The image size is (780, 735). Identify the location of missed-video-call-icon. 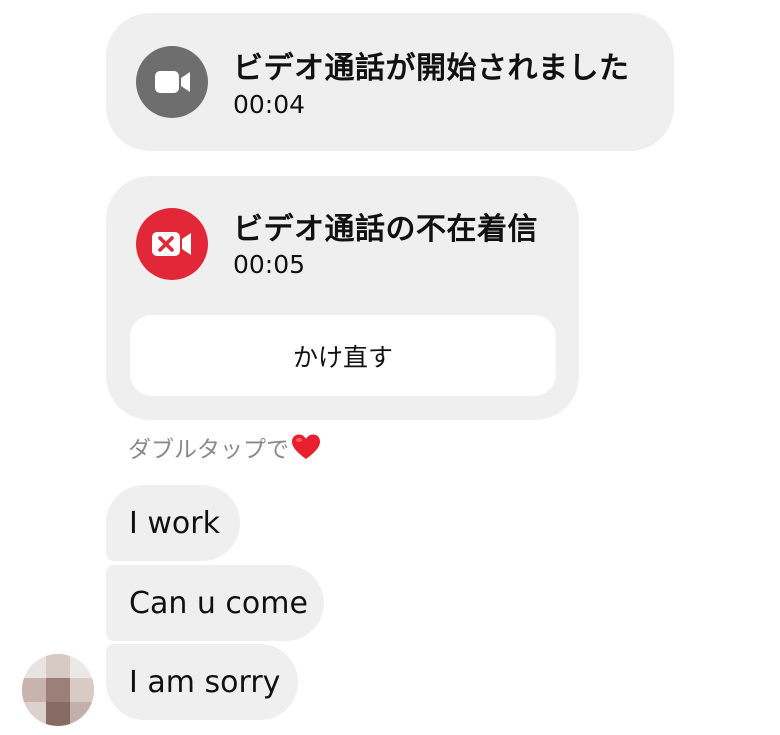
(172, 244).